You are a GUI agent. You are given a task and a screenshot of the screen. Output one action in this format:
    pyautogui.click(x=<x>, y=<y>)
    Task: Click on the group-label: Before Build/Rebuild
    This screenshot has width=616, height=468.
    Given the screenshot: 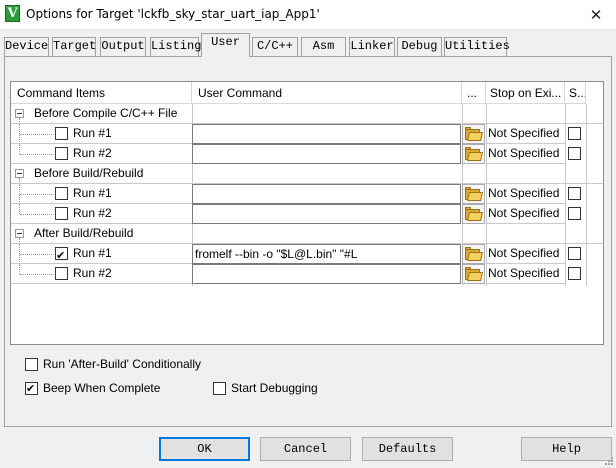 What is the action you would take?
    pyautogui.click(x=89, y=173)
    